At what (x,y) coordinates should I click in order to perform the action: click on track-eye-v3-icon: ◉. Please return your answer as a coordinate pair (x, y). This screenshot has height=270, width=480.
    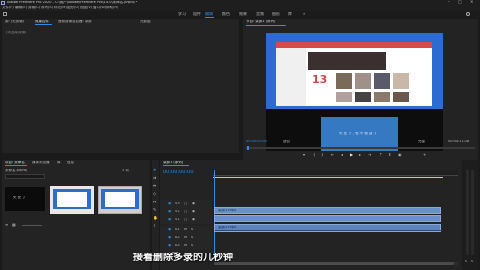
    Looking at the image, I should click on (193, 204).